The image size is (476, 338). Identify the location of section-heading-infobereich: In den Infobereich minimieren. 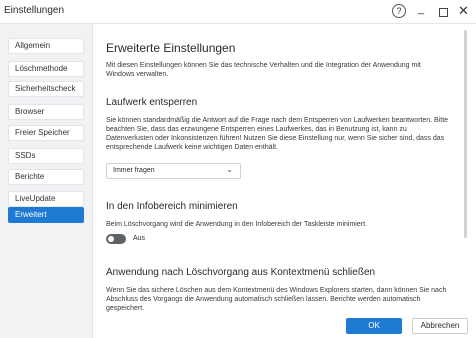
(172, 206).